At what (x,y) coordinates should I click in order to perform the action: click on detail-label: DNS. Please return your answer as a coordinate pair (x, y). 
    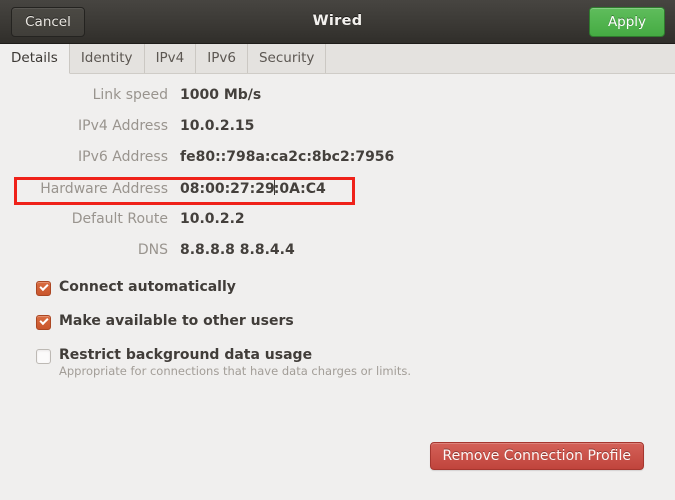
    Looking at the image, I should click on (152, 250).